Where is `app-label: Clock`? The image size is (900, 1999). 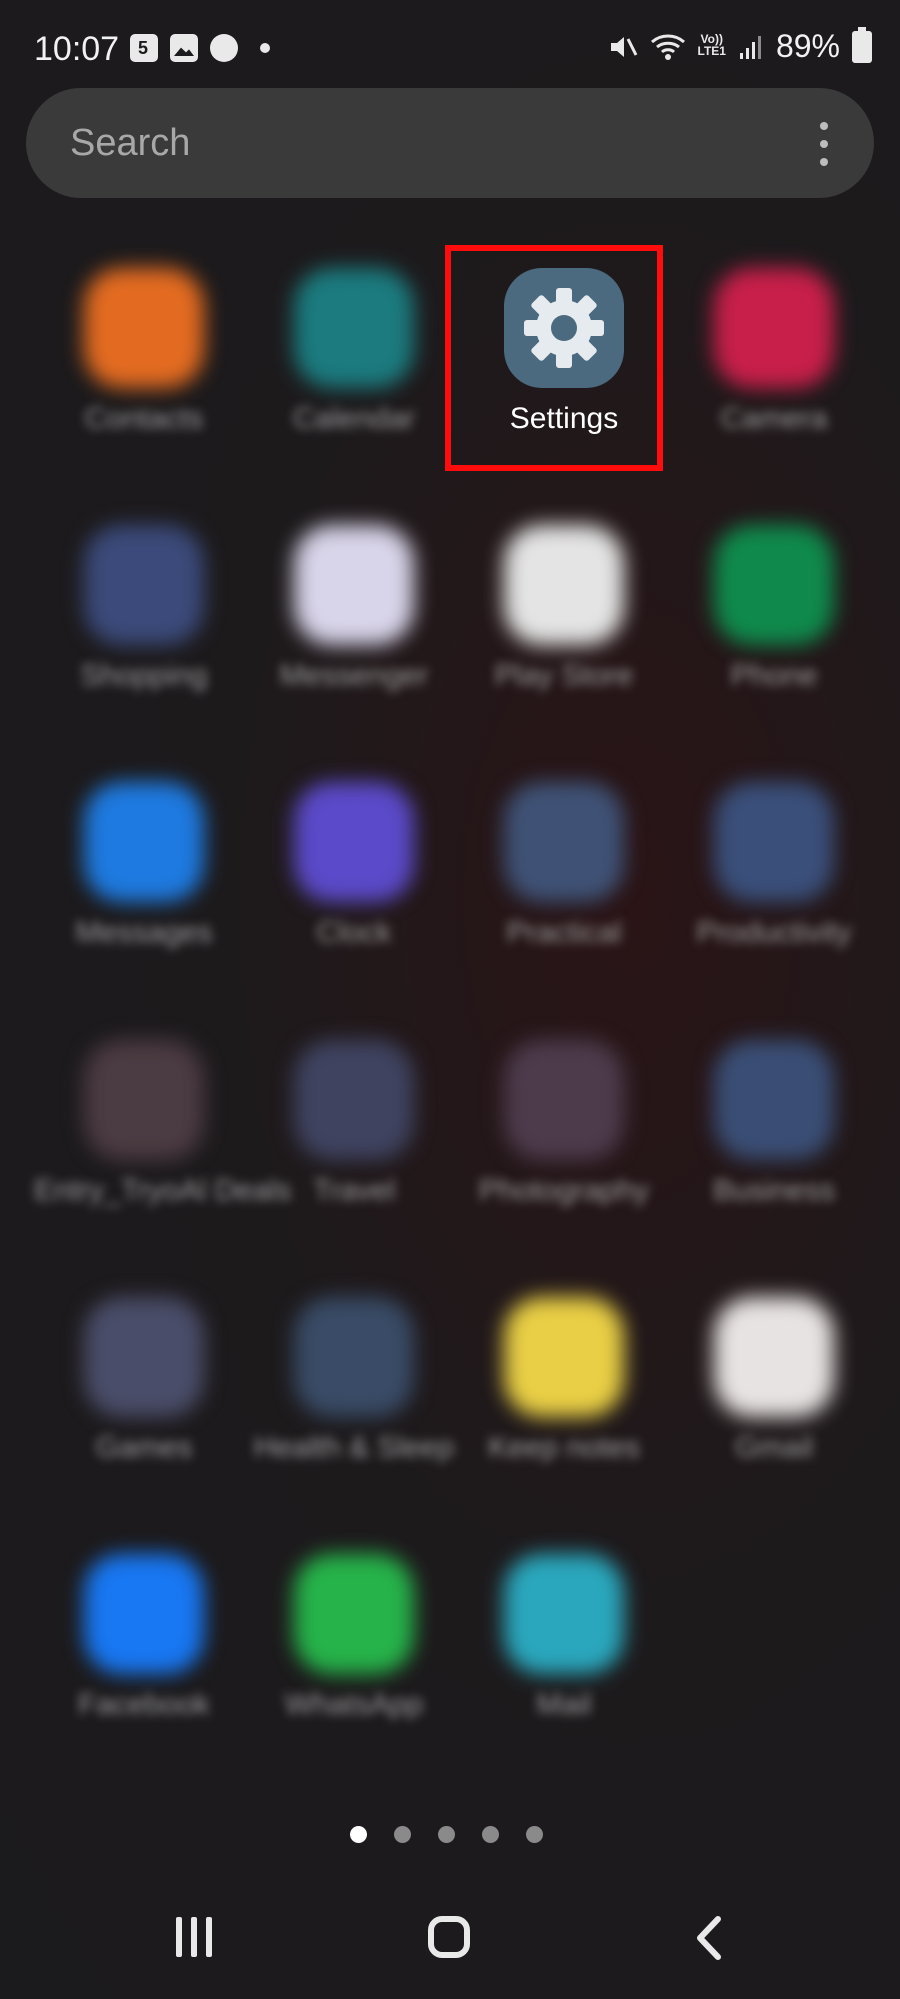 app-label: Clock is located at coordinates (354, 932).